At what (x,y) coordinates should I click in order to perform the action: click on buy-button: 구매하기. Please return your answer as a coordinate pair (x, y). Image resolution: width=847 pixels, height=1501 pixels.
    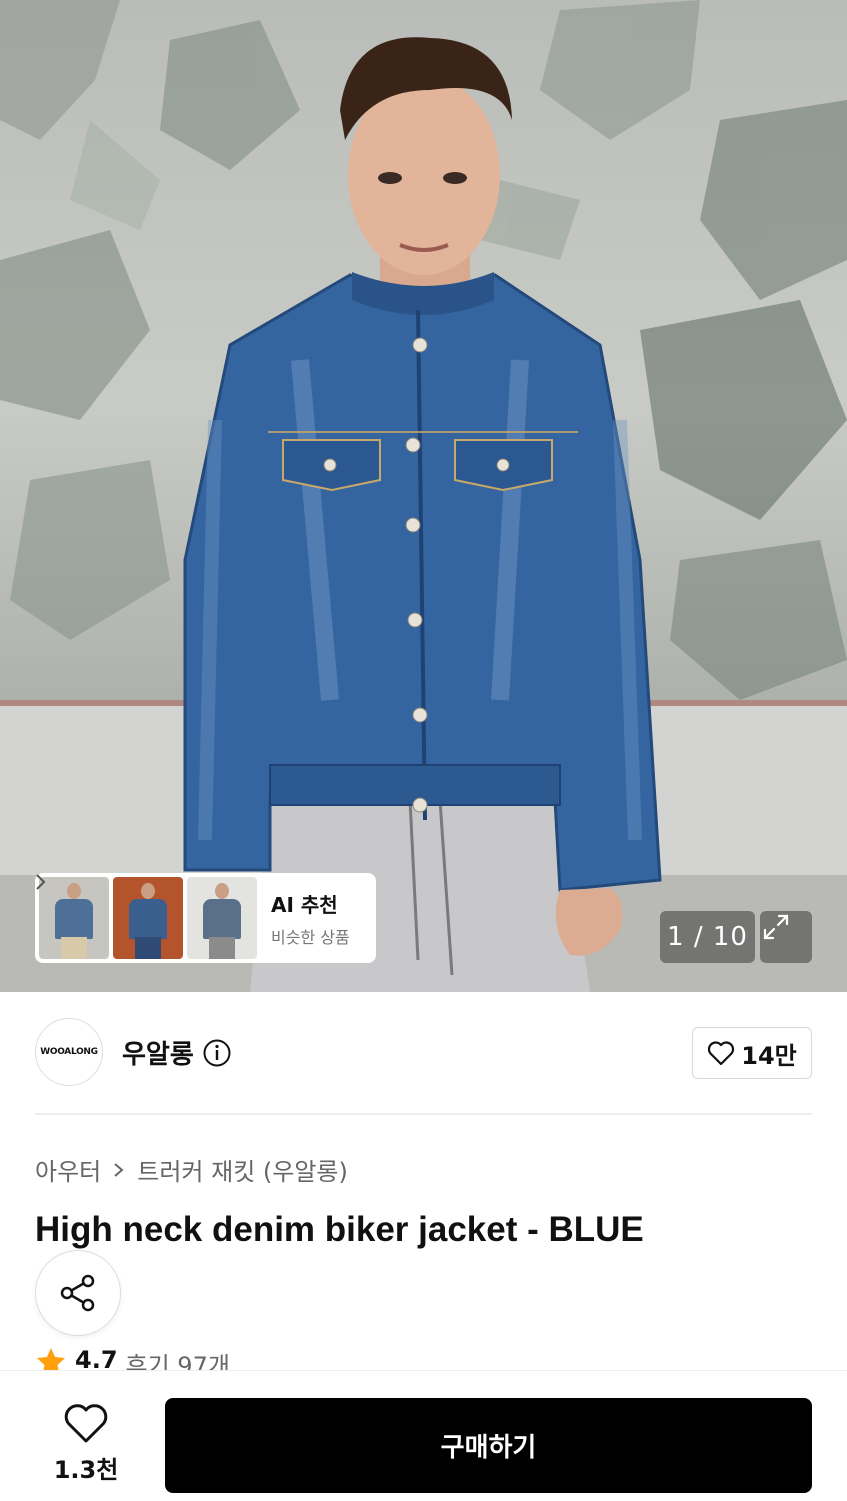
    Looking at the image, I should click on (488, 1445).